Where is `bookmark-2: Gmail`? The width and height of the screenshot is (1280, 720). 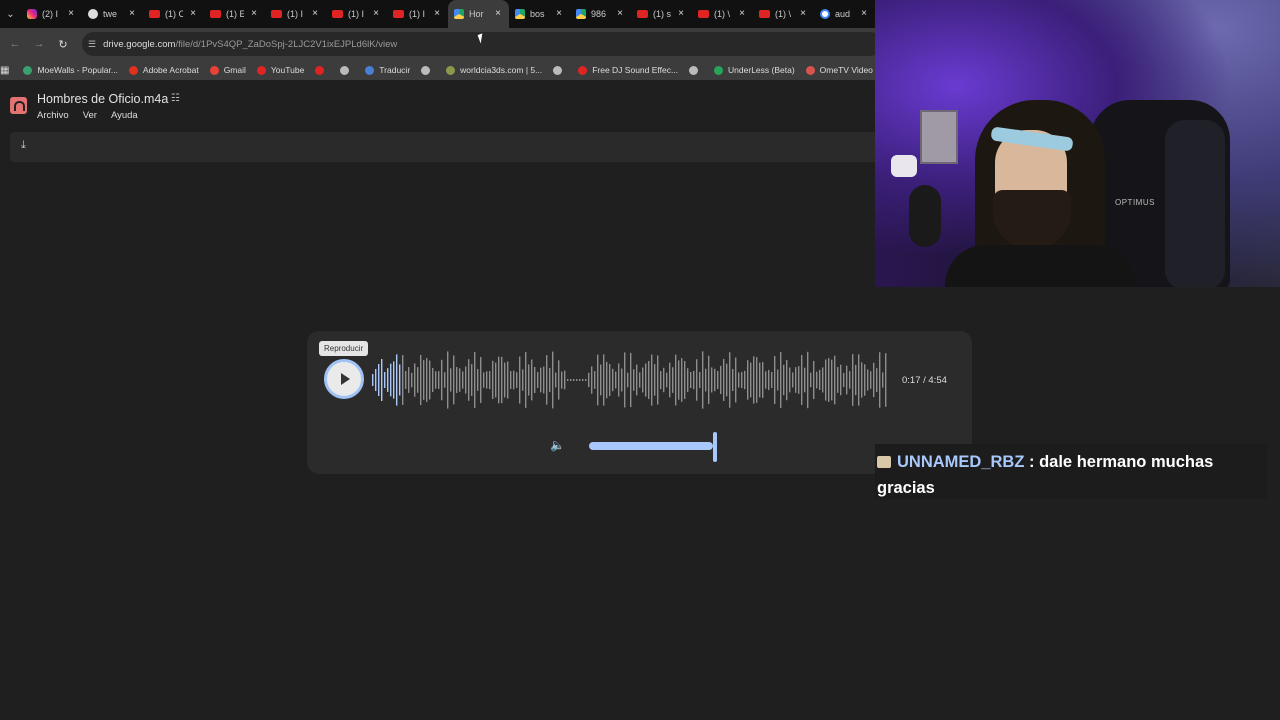 bookmark-2: Gmail is located at coordinates (227, 70).